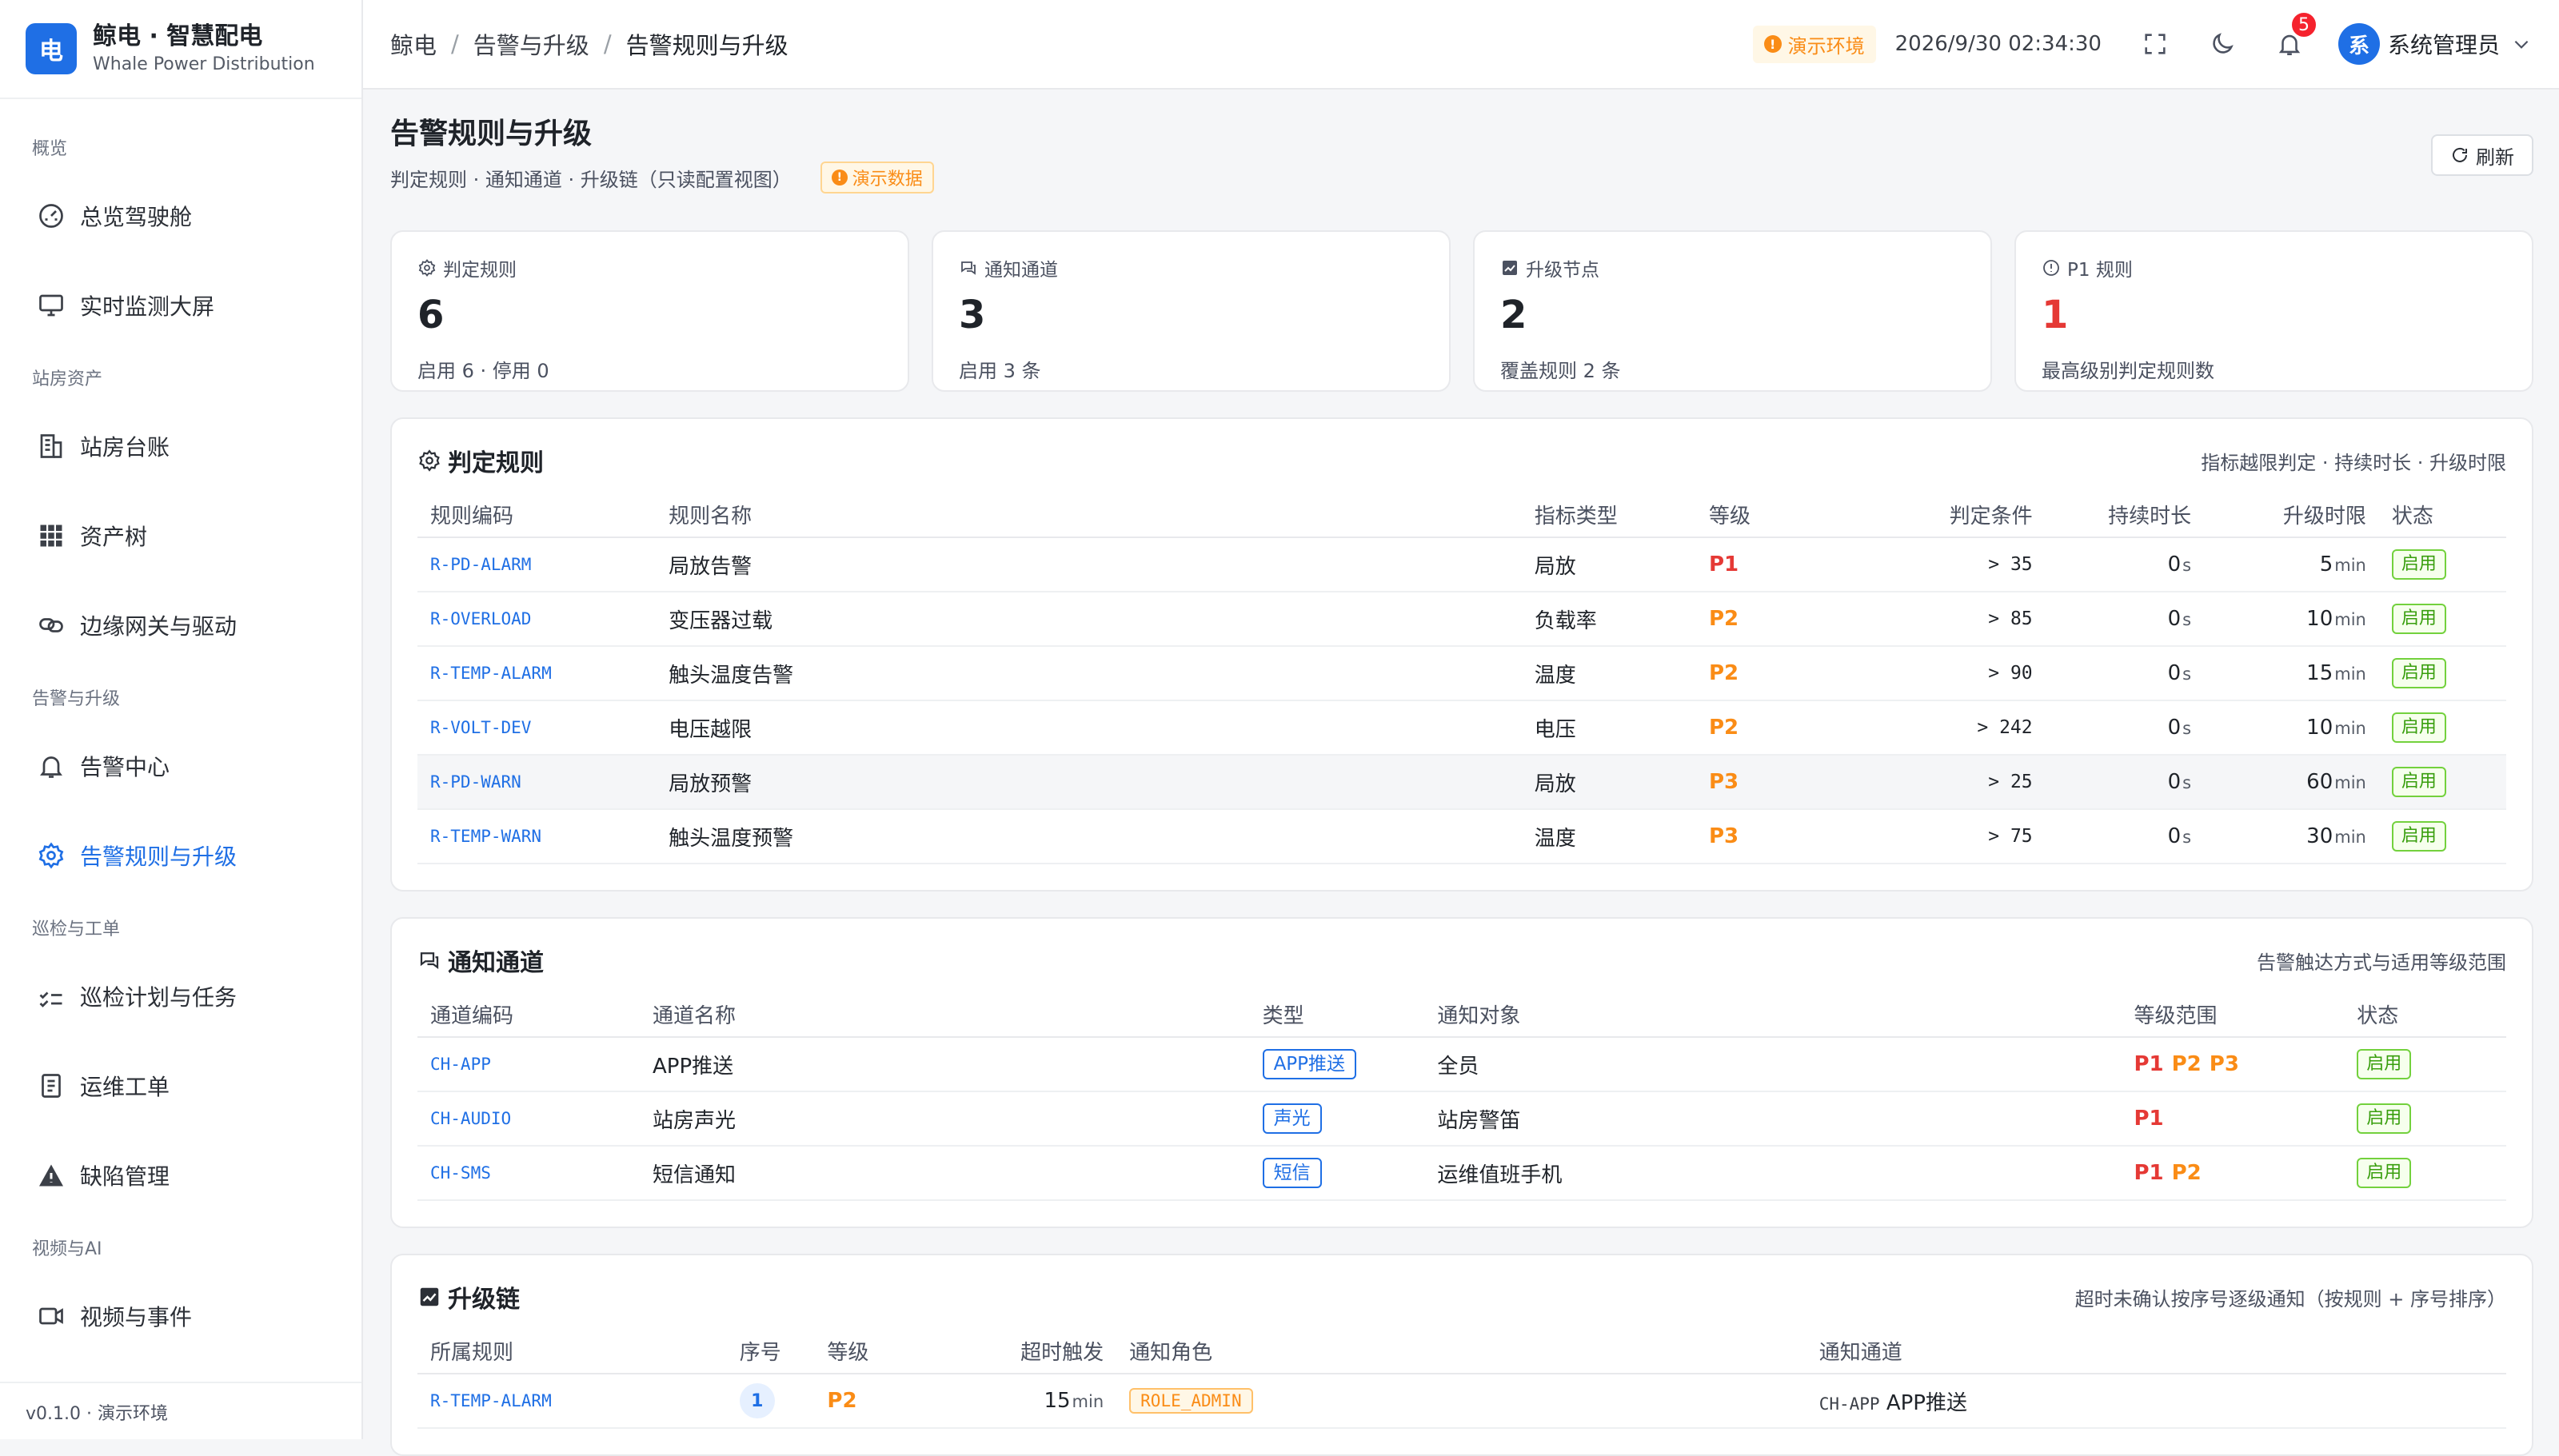 This screenshot has height=1456, width=2559. I want to click on column-header: 超时触发, so click(1044, 1351).